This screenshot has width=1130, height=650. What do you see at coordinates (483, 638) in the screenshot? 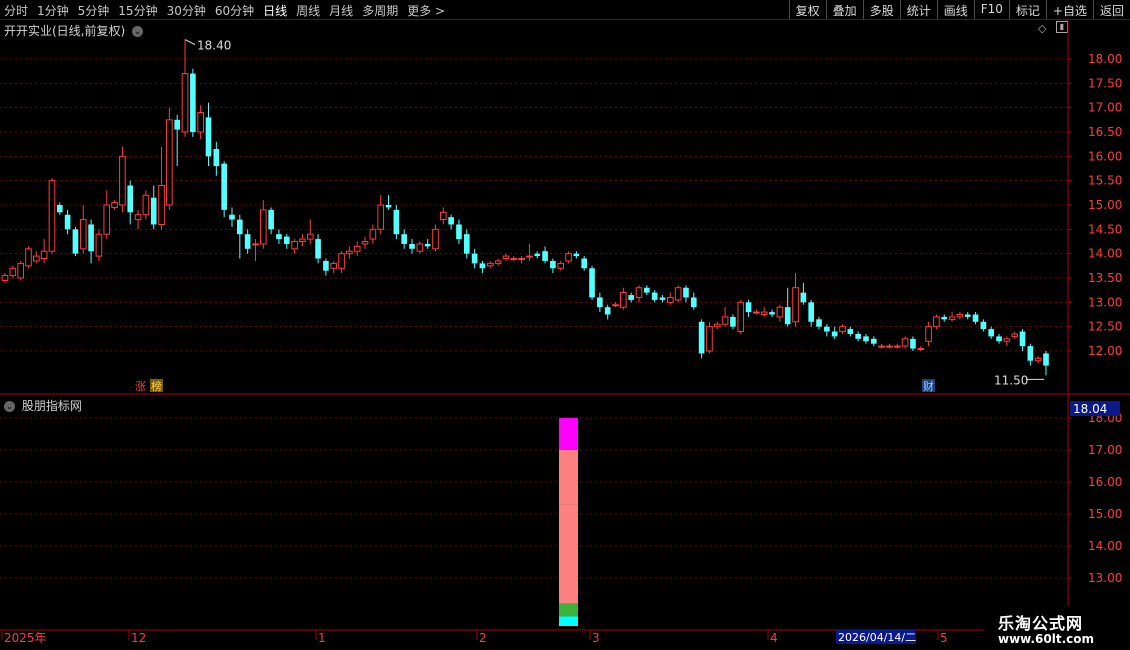
I see `time-label: 2` at bounding box center [483, 638].